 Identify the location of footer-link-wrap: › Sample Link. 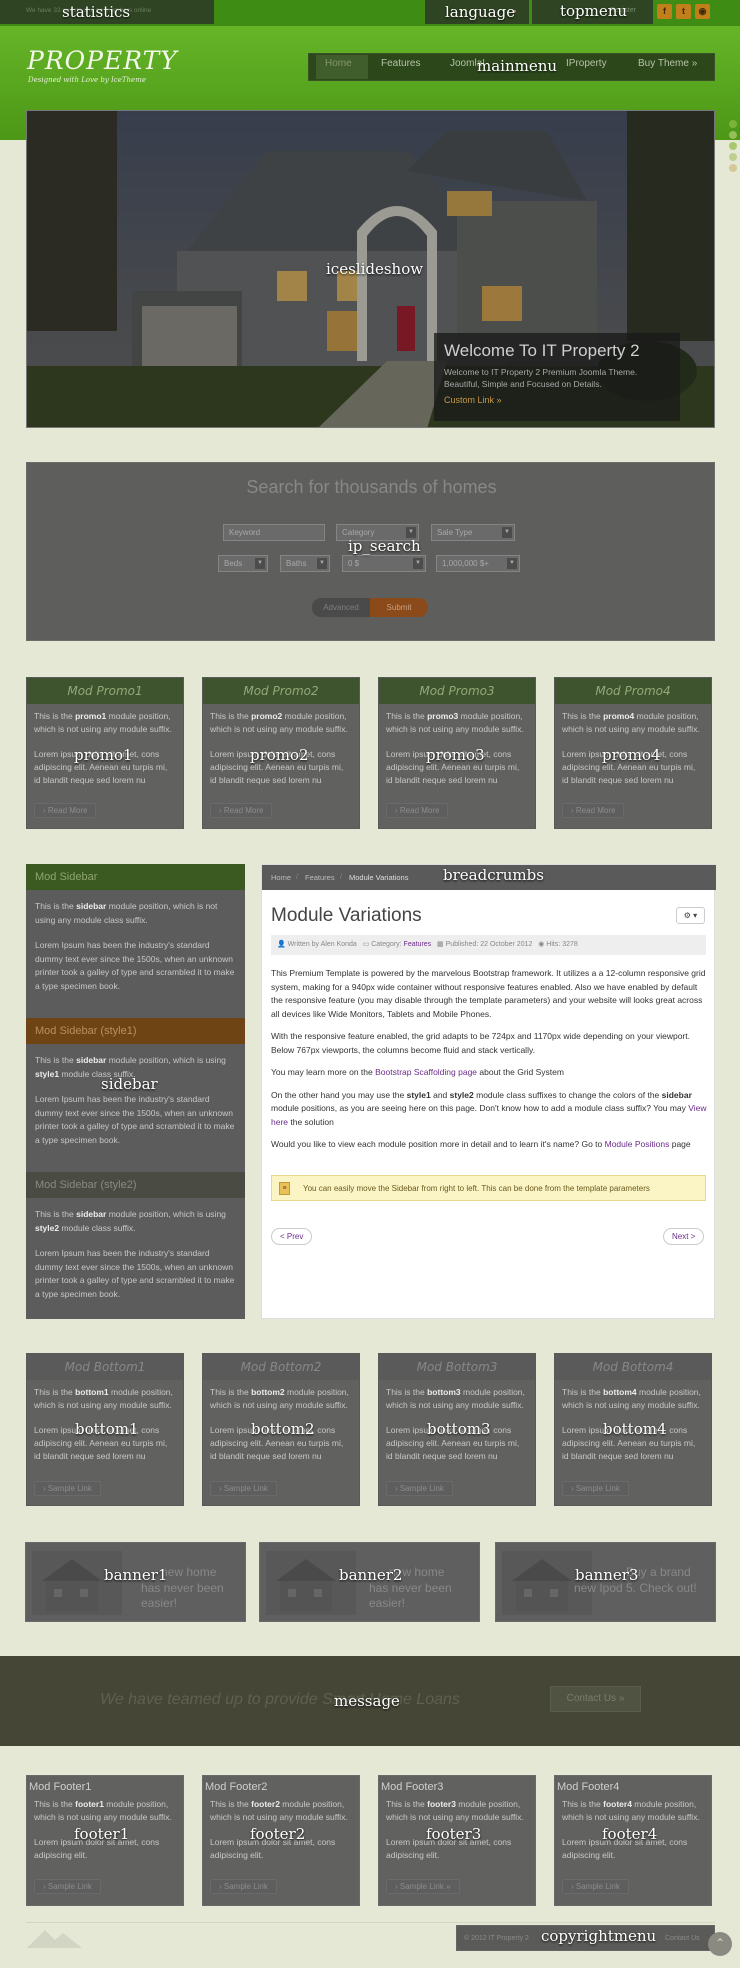
(595, 1885).